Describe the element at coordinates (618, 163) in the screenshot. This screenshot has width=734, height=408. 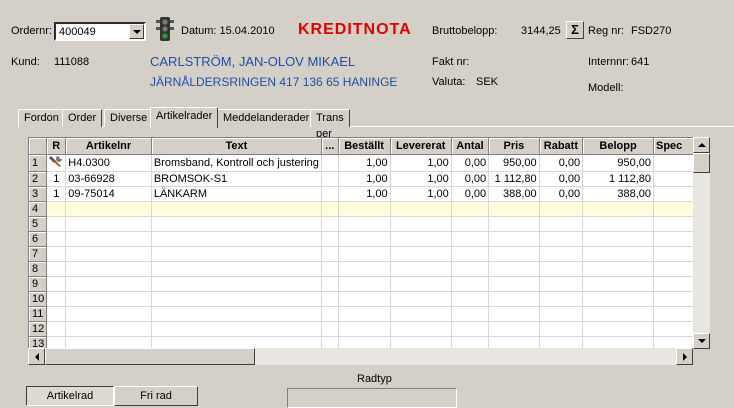
I see `cell-belopp: 950,00` at that location.